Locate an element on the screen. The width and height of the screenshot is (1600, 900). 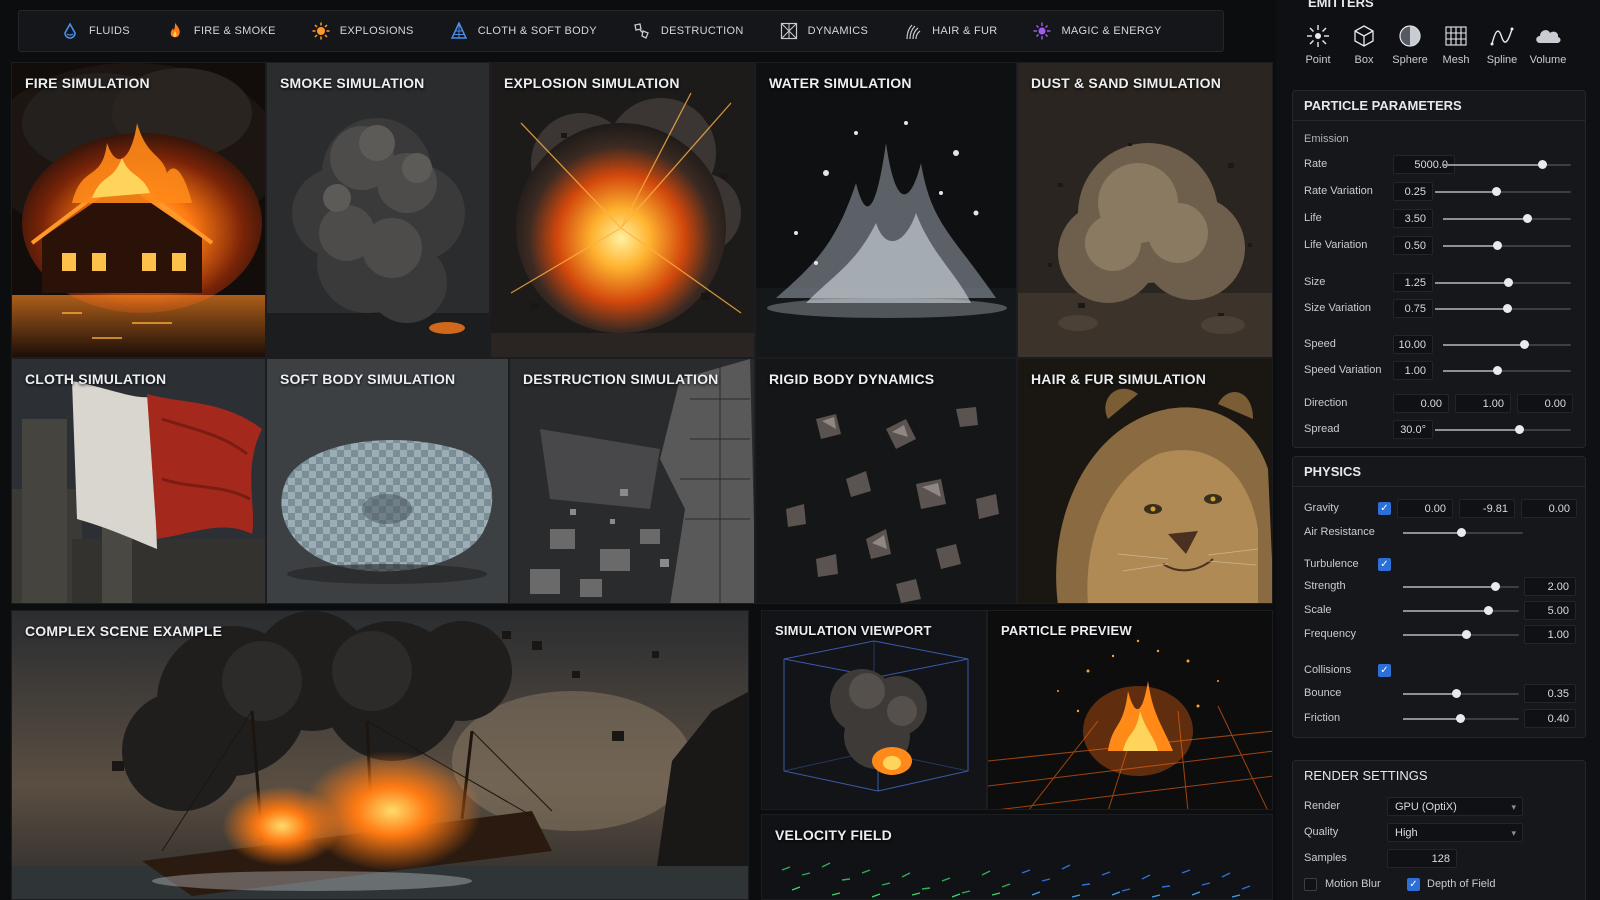
category-explosions: EXPLOSIONS is located at coordinates (363, 31).